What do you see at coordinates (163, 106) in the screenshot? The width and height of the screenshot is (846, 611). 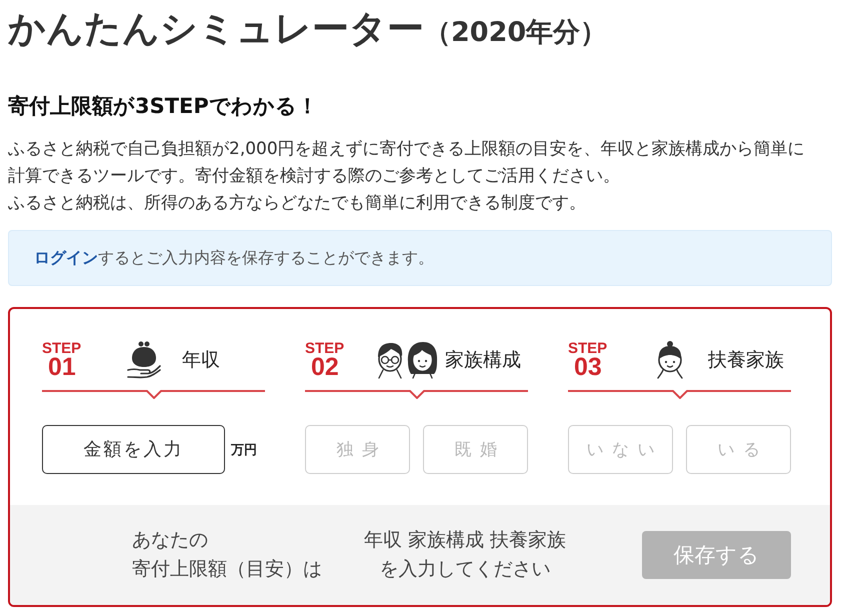 I see `section-heading: 寄付上限額が3STEPでわかる！` at bounding box center [163, 106].